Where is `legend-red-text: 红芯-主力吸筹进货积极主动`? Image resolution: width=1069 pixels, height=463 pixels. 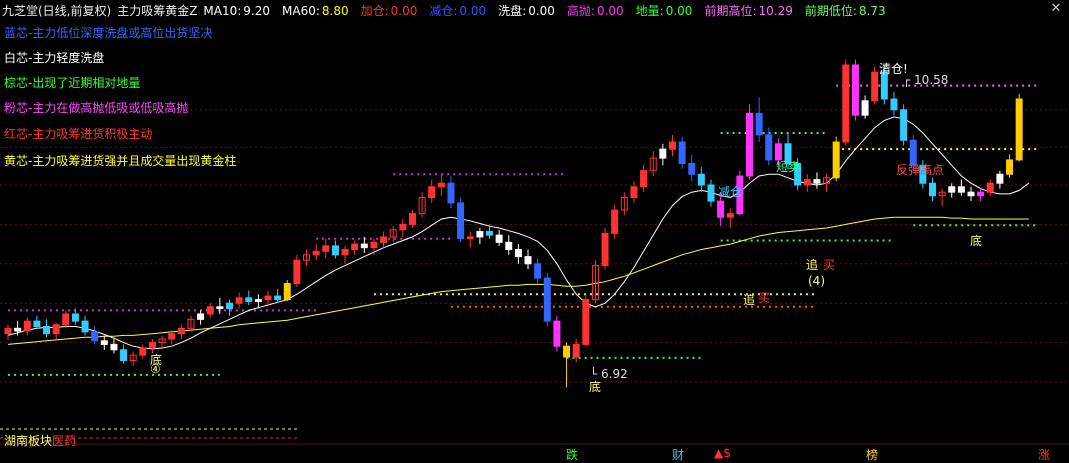
legend-red-text: 红芯-主力吸筹进货积极主动 is located at coordinates (78, 134).